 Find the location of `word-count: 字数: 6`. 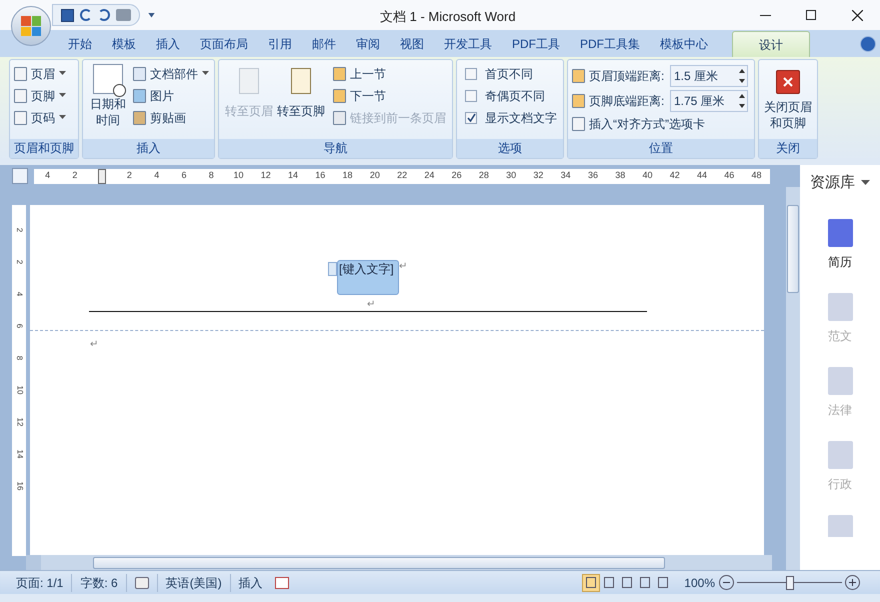

word-count: 字数: 6 is located at coordinates (99, 583).